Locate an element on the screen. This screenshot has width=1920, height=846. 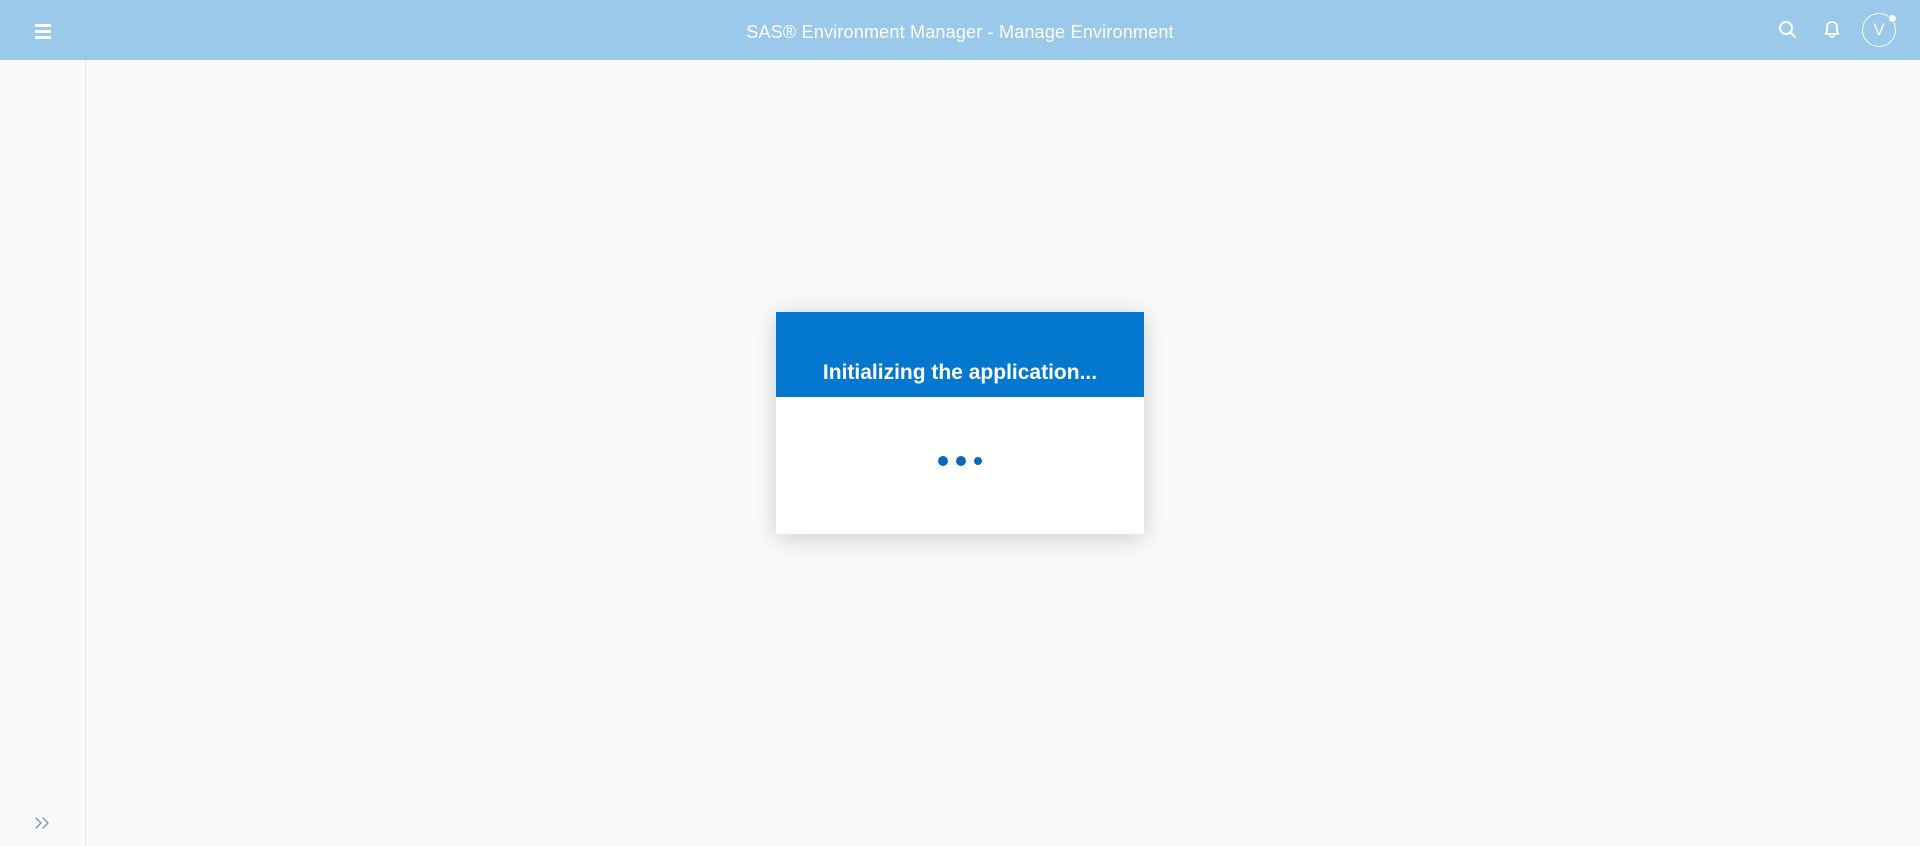
loading-indicator is located at coordinates (960, 461).